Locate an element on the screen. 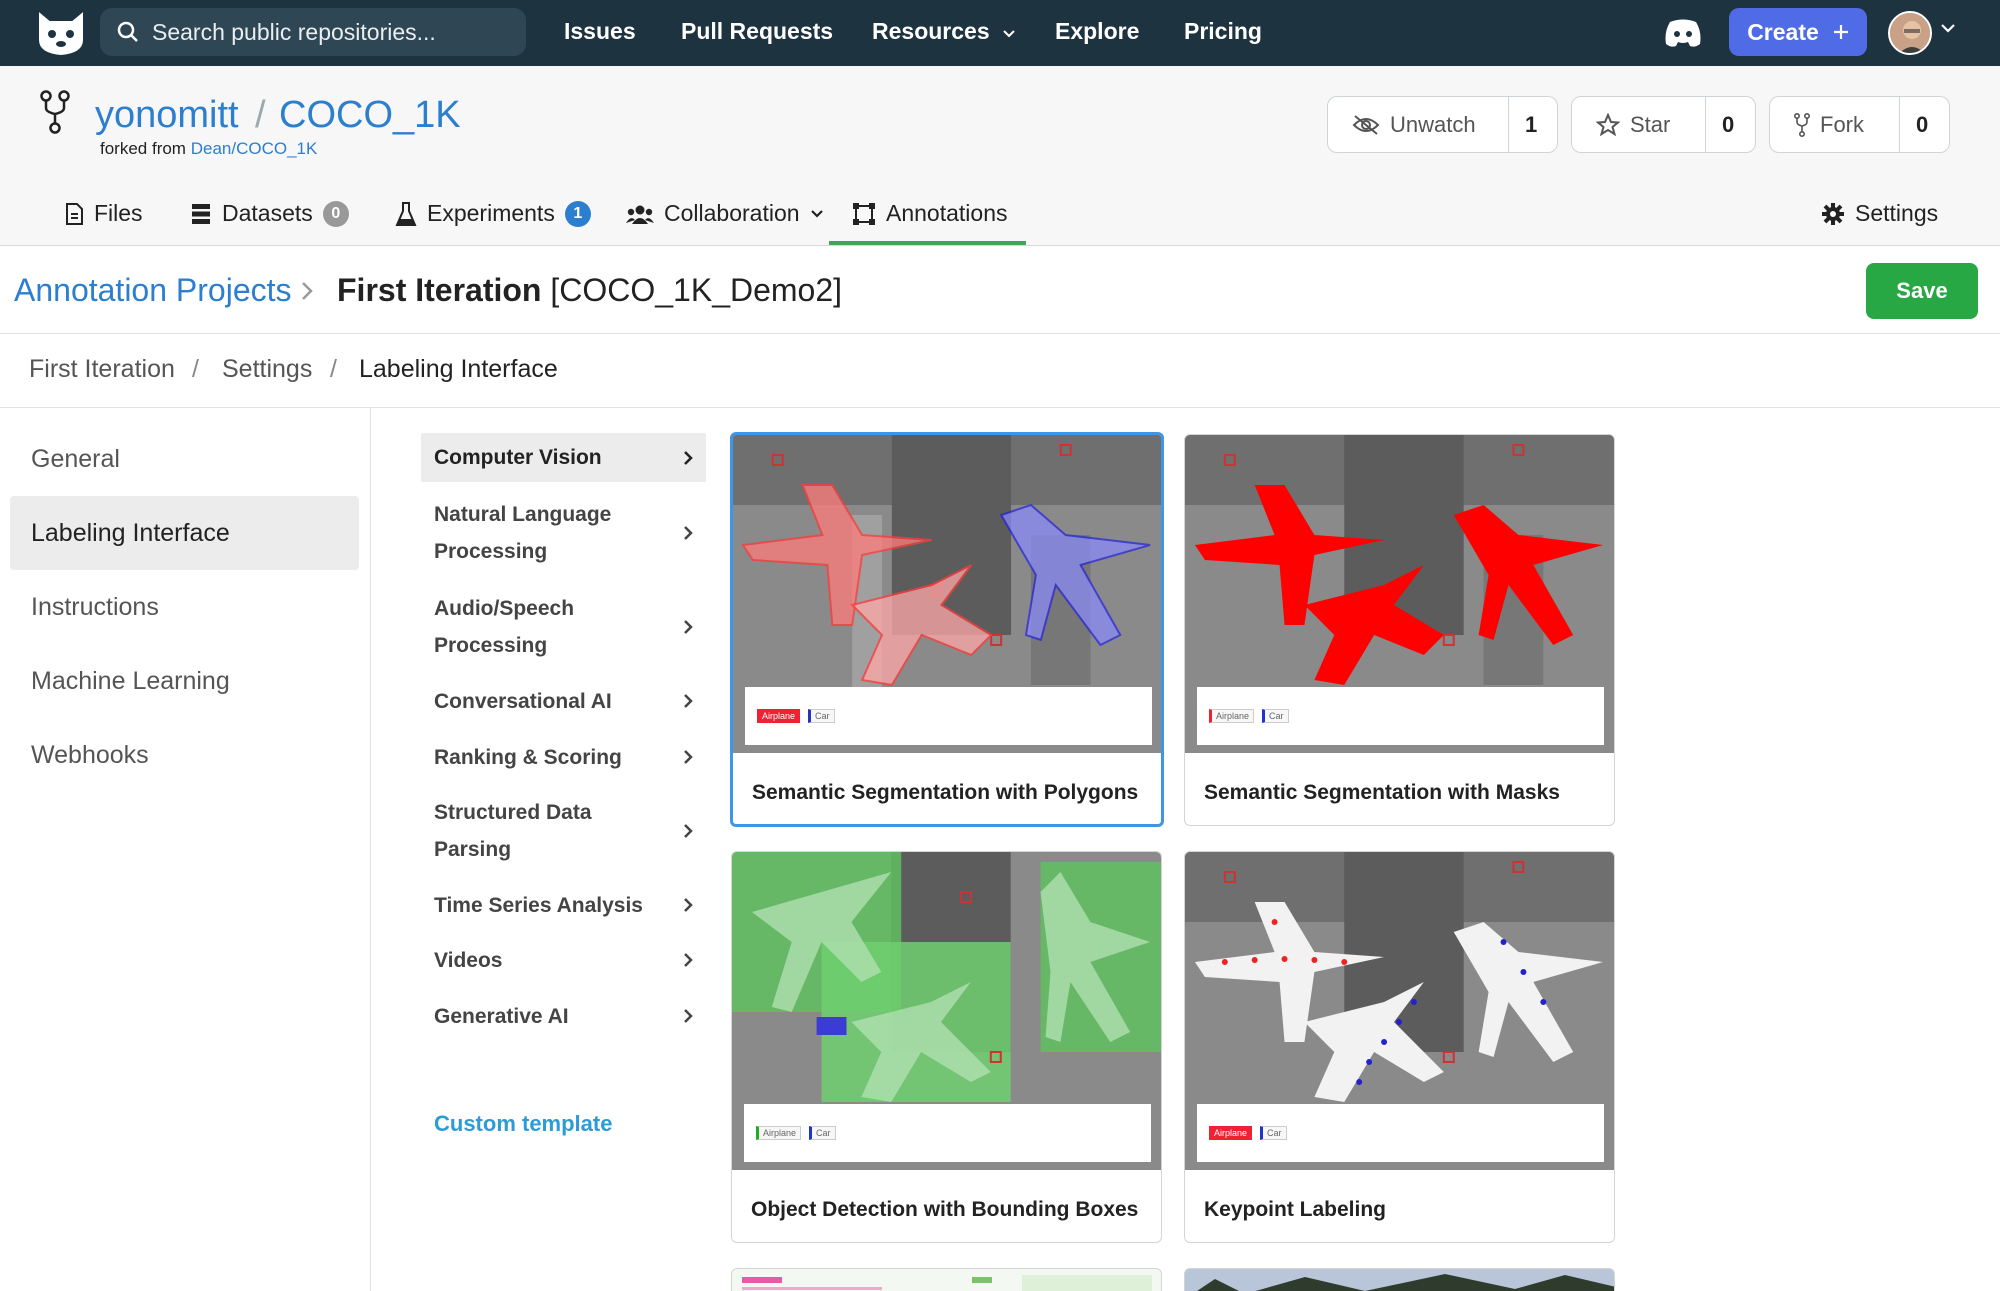 Image resolution: width=2000 pixels, height=1291 pixels. discord-icon is located at coordinates (1683, 33).